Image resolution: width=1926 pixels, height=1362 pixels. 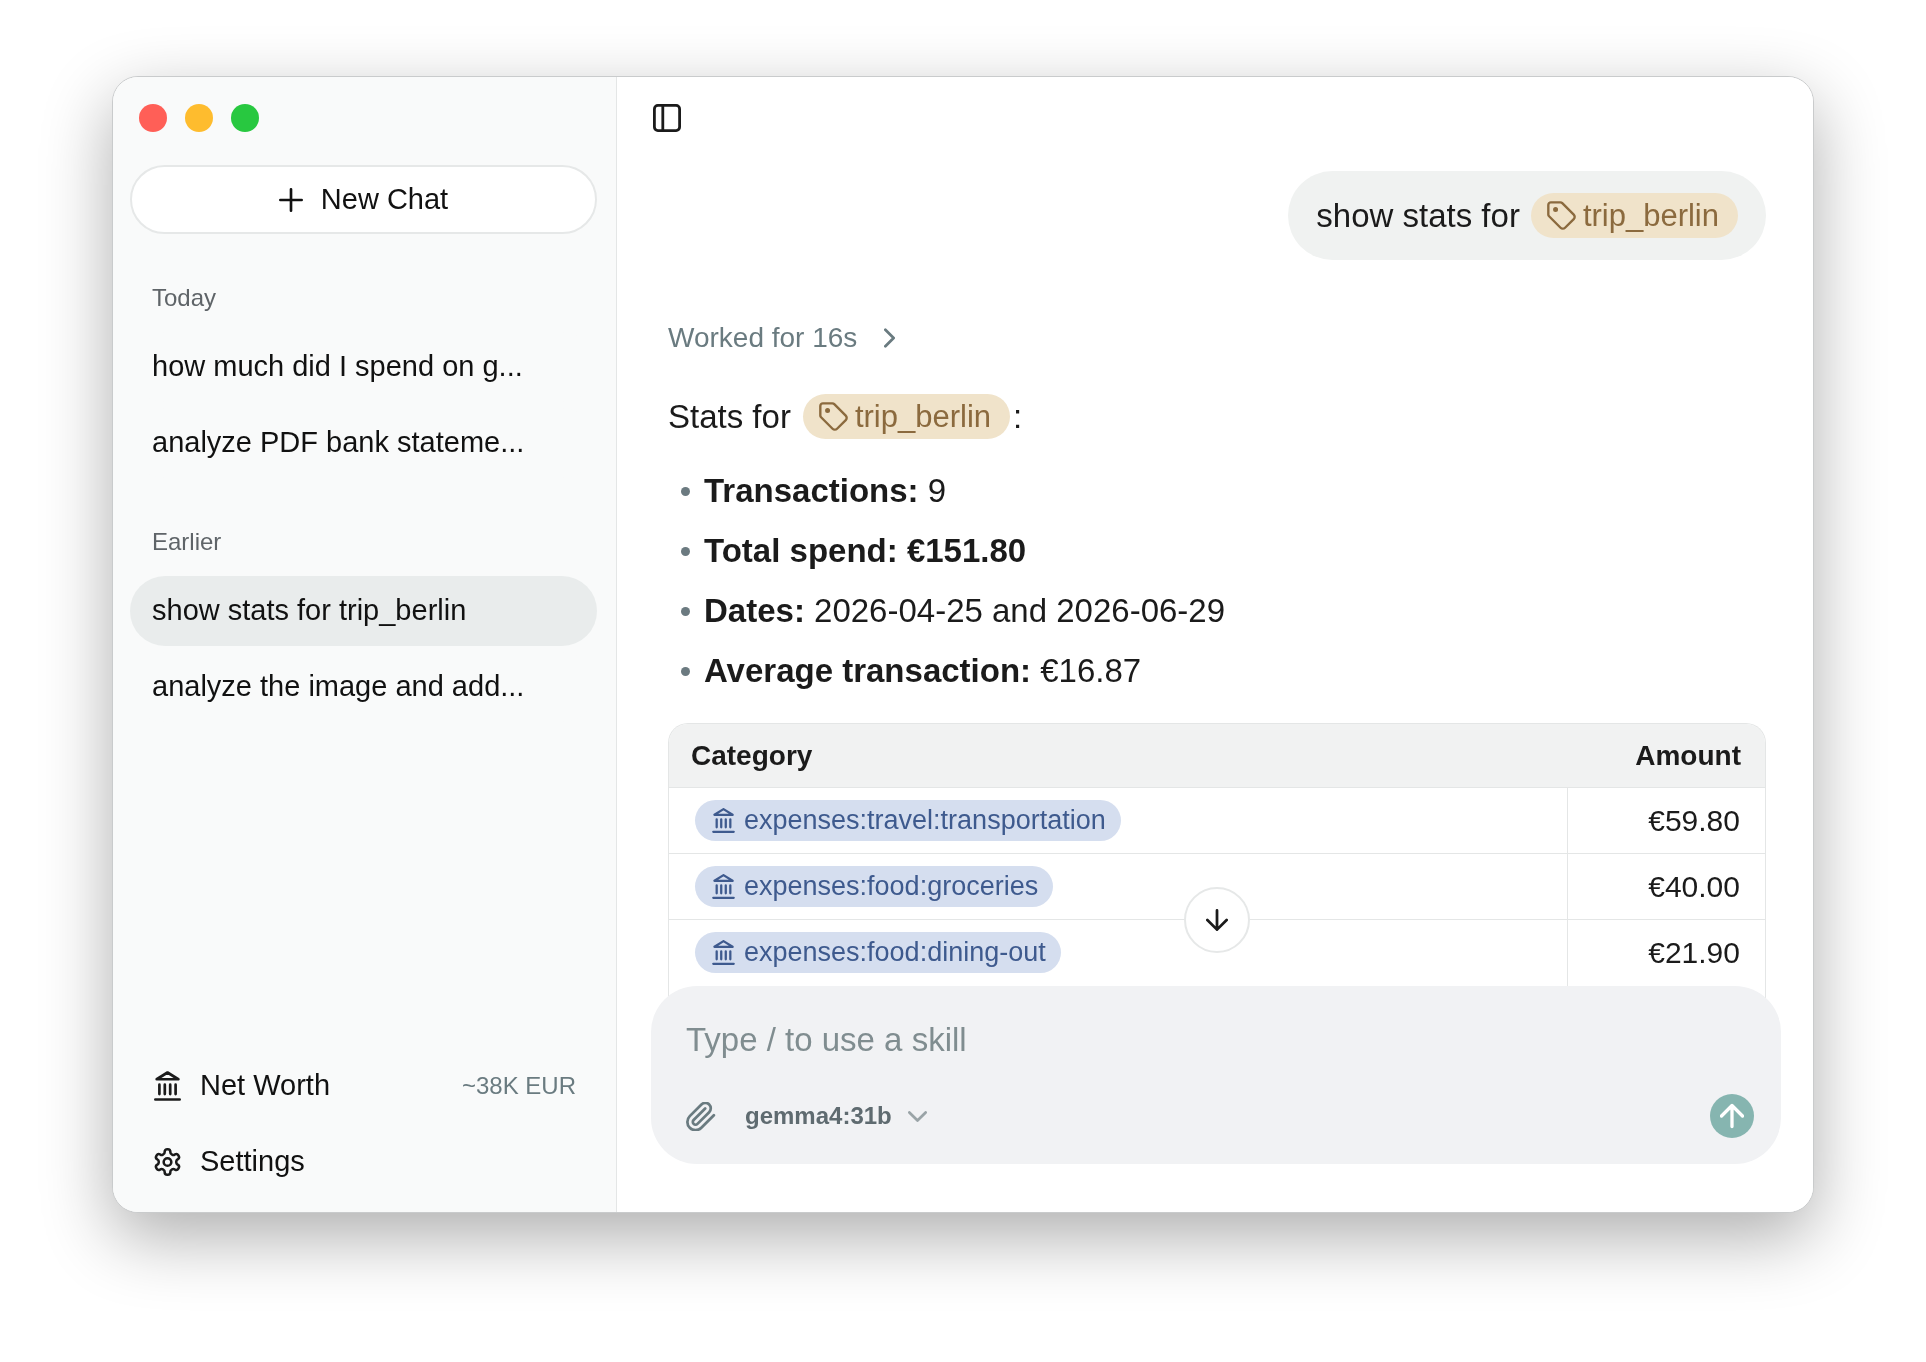 I want to click on stat-item: Total spend: €151.80, so click(x=865, y=551).